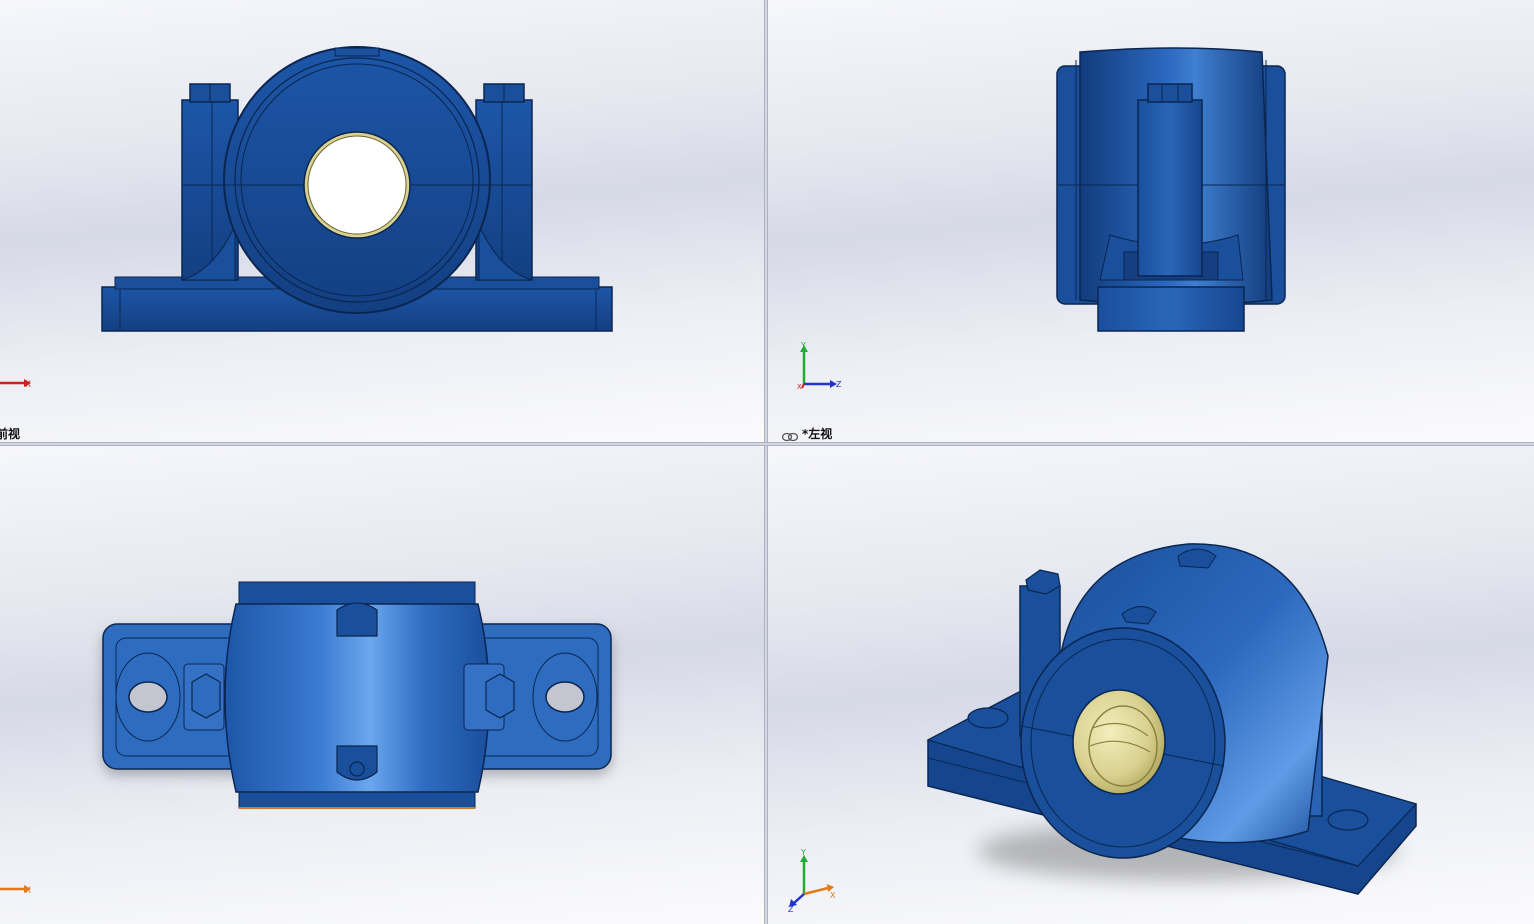 This screenshot has width=1534, height=924. I want to click on base-side, so click(1171, 309).